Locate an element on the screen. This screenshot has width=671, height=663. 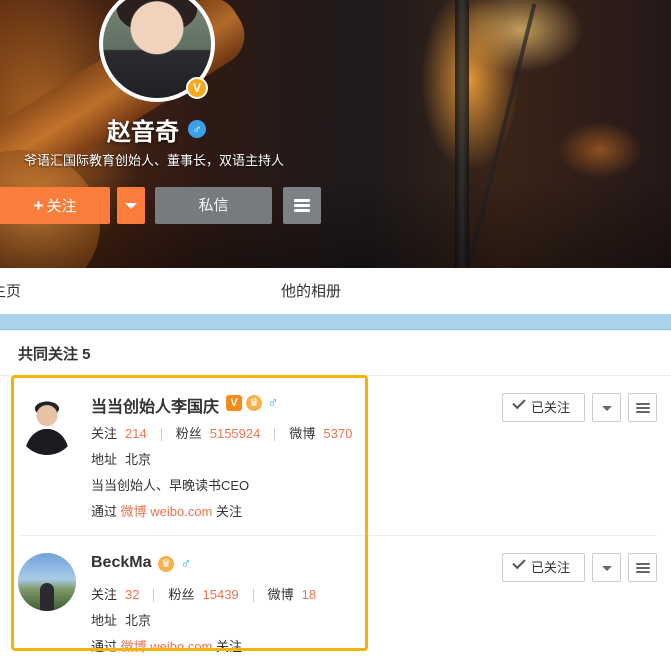
message-button: 私信 is located at coordinates (213, 205).